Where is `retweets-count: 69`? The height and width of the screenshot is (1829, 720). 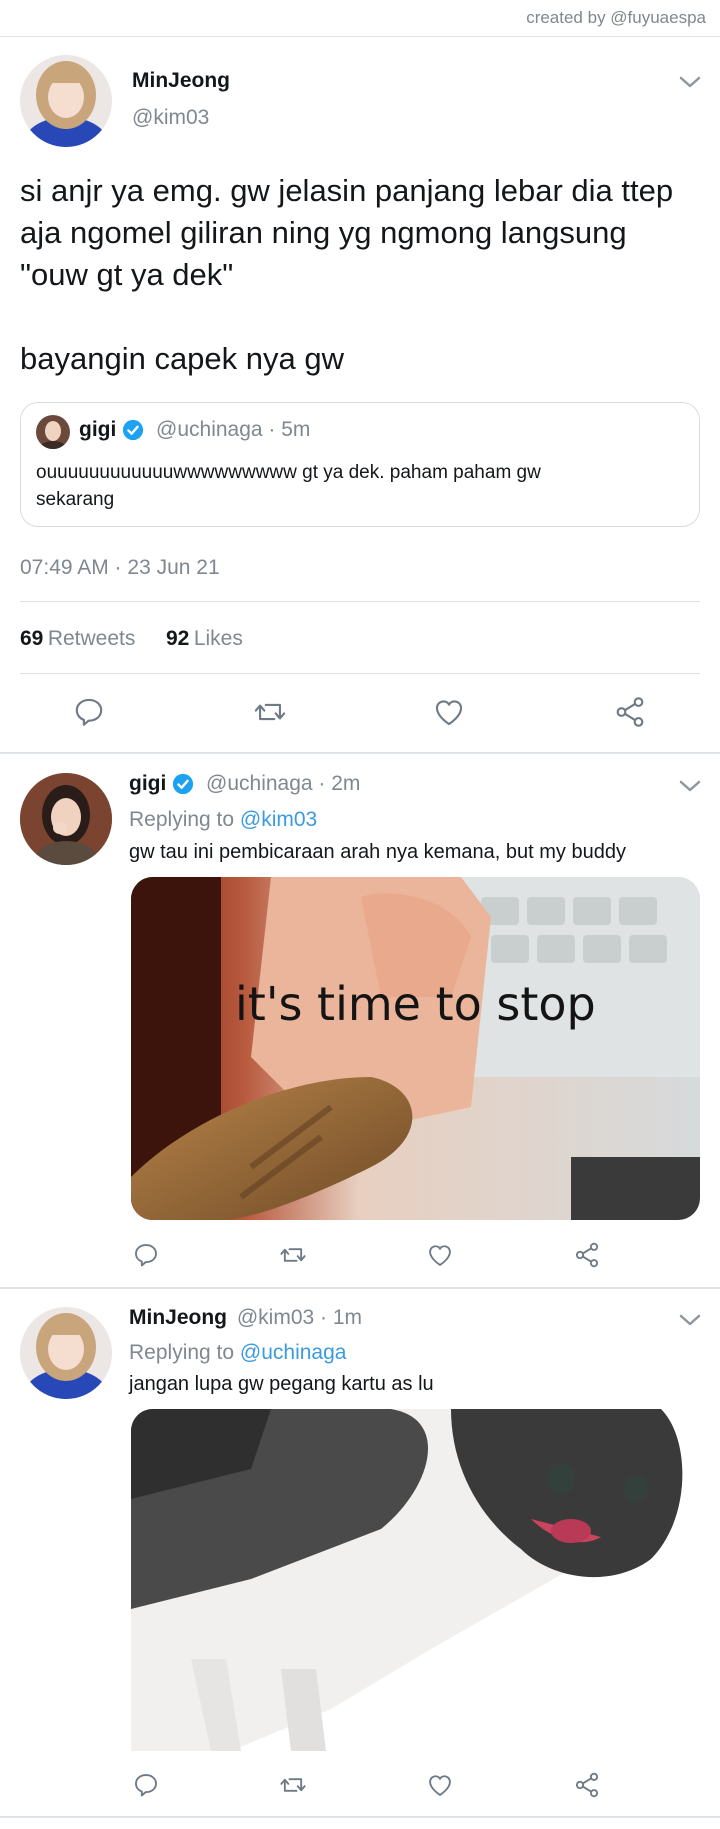 retweets-count: 69 is located at coordinates (32, 638).